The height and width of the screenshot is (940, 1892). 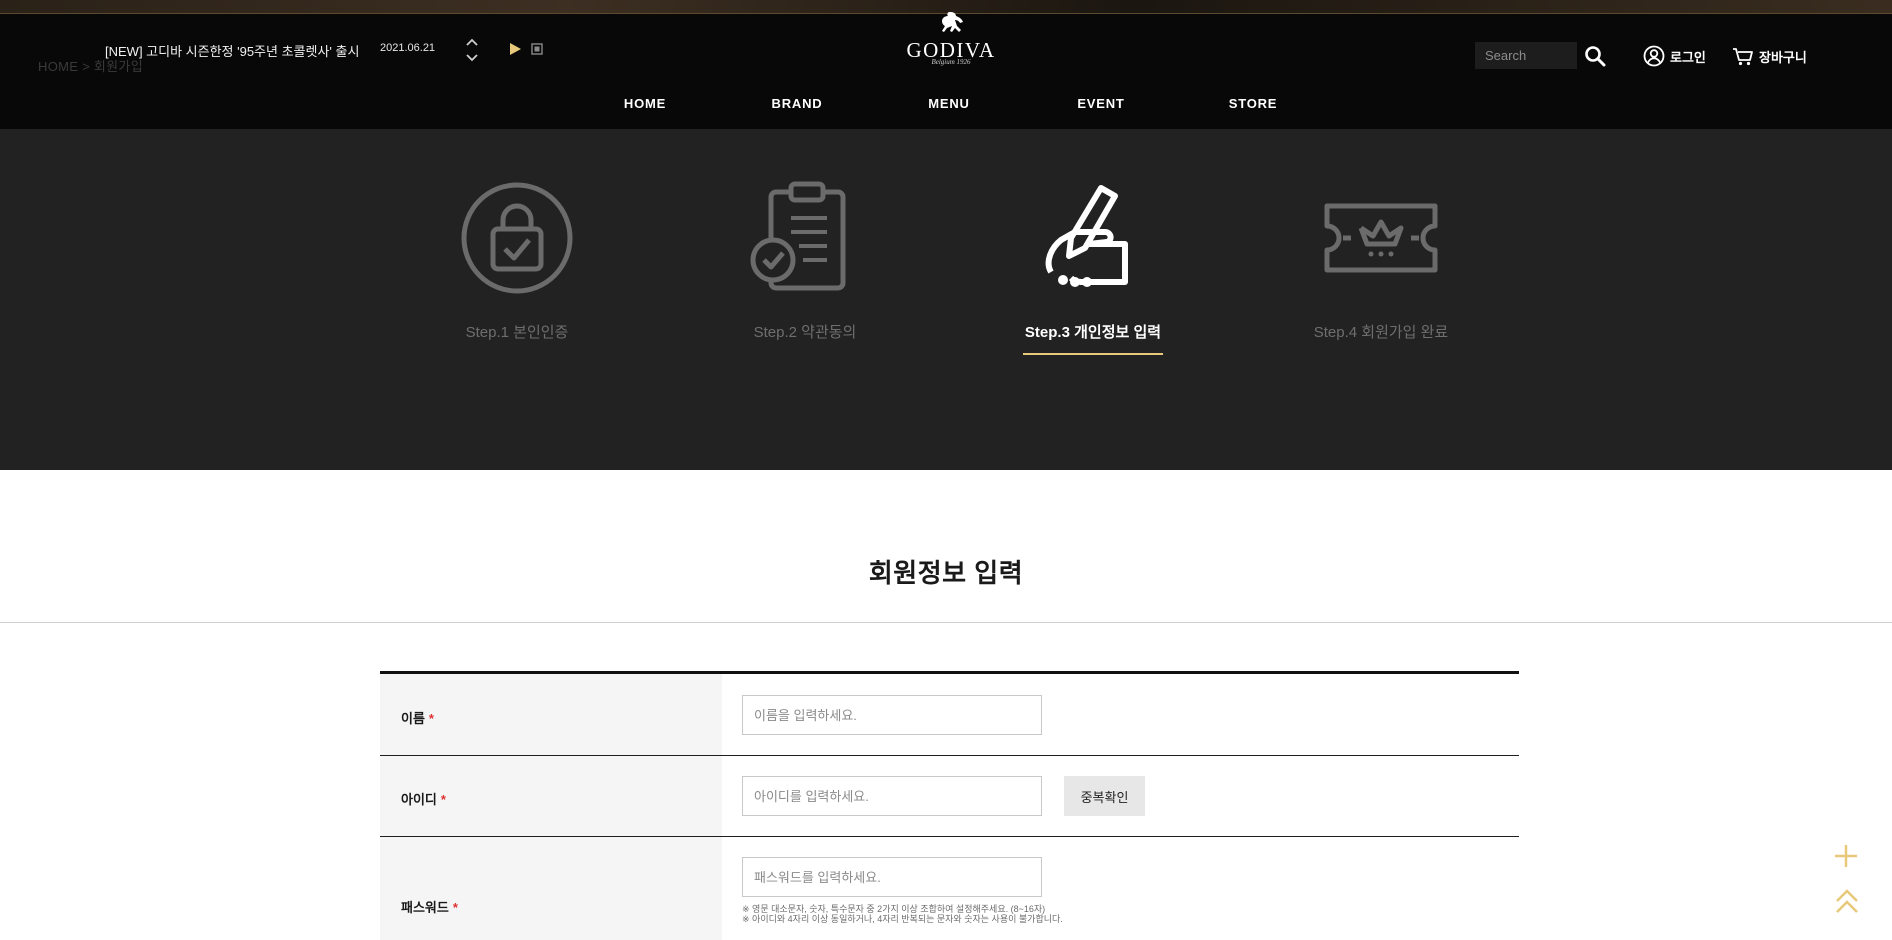 I want to click on clipboard-check-icon, so click(x=798, y=236).